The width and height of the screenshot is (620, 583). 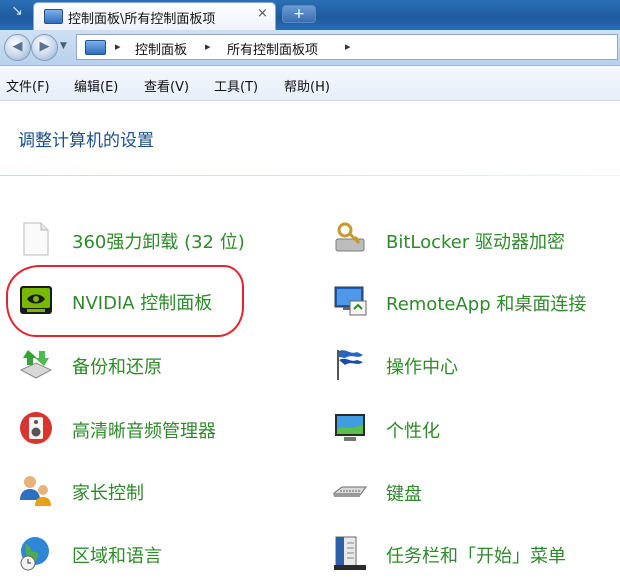 I want to click on audio-speaker-icon, so click(x=36, y=428).